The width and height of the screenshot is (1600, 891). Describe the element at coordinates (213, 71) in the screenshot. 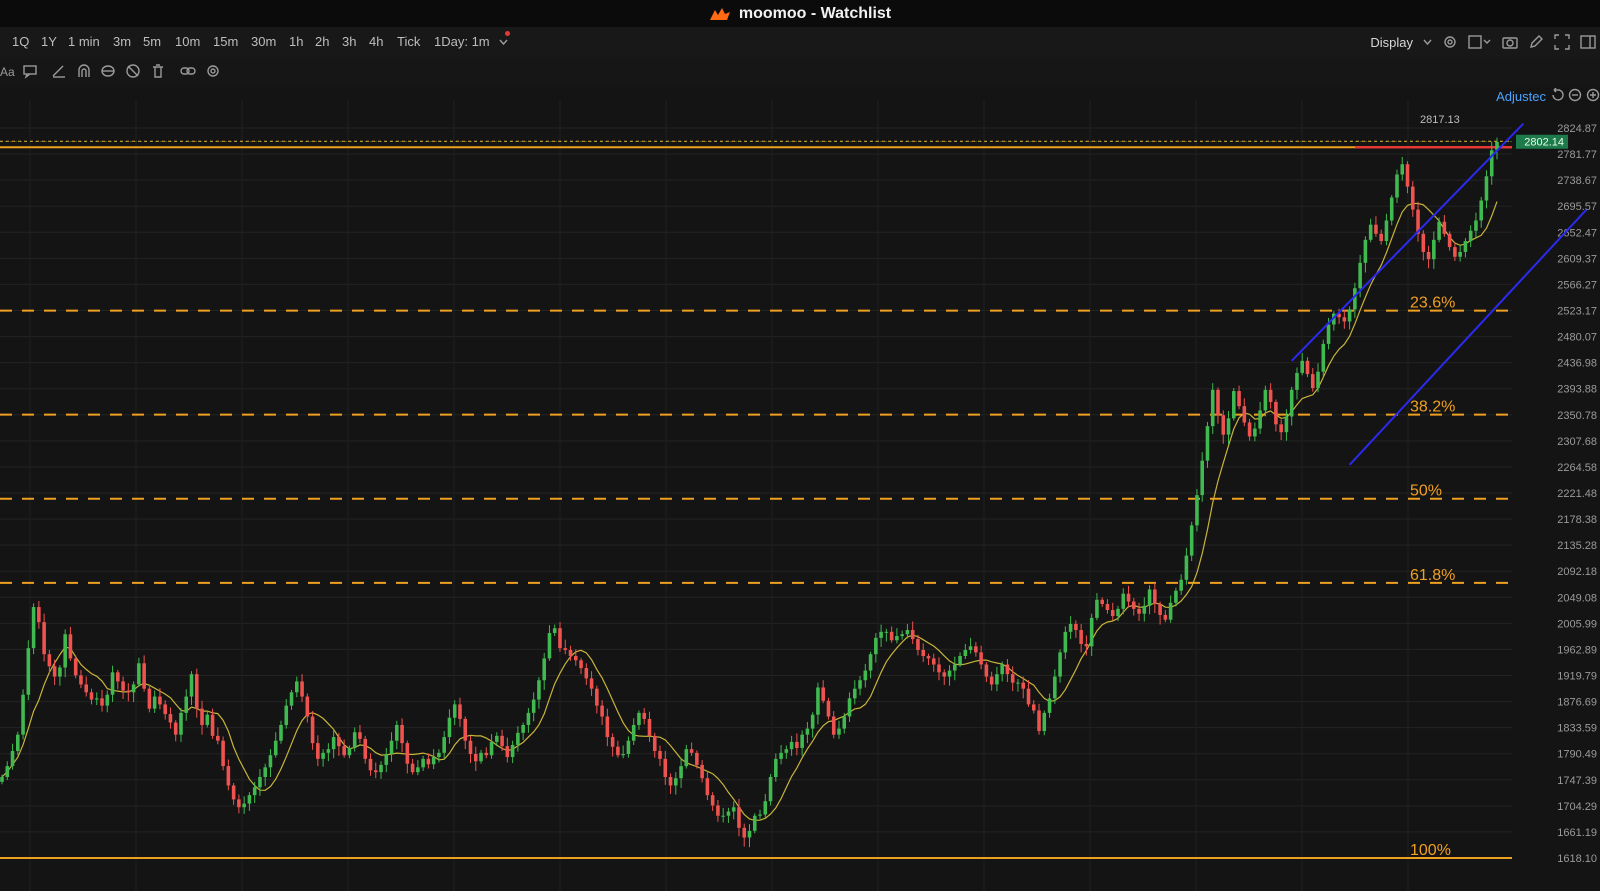

I see `settings-icon` at that location.